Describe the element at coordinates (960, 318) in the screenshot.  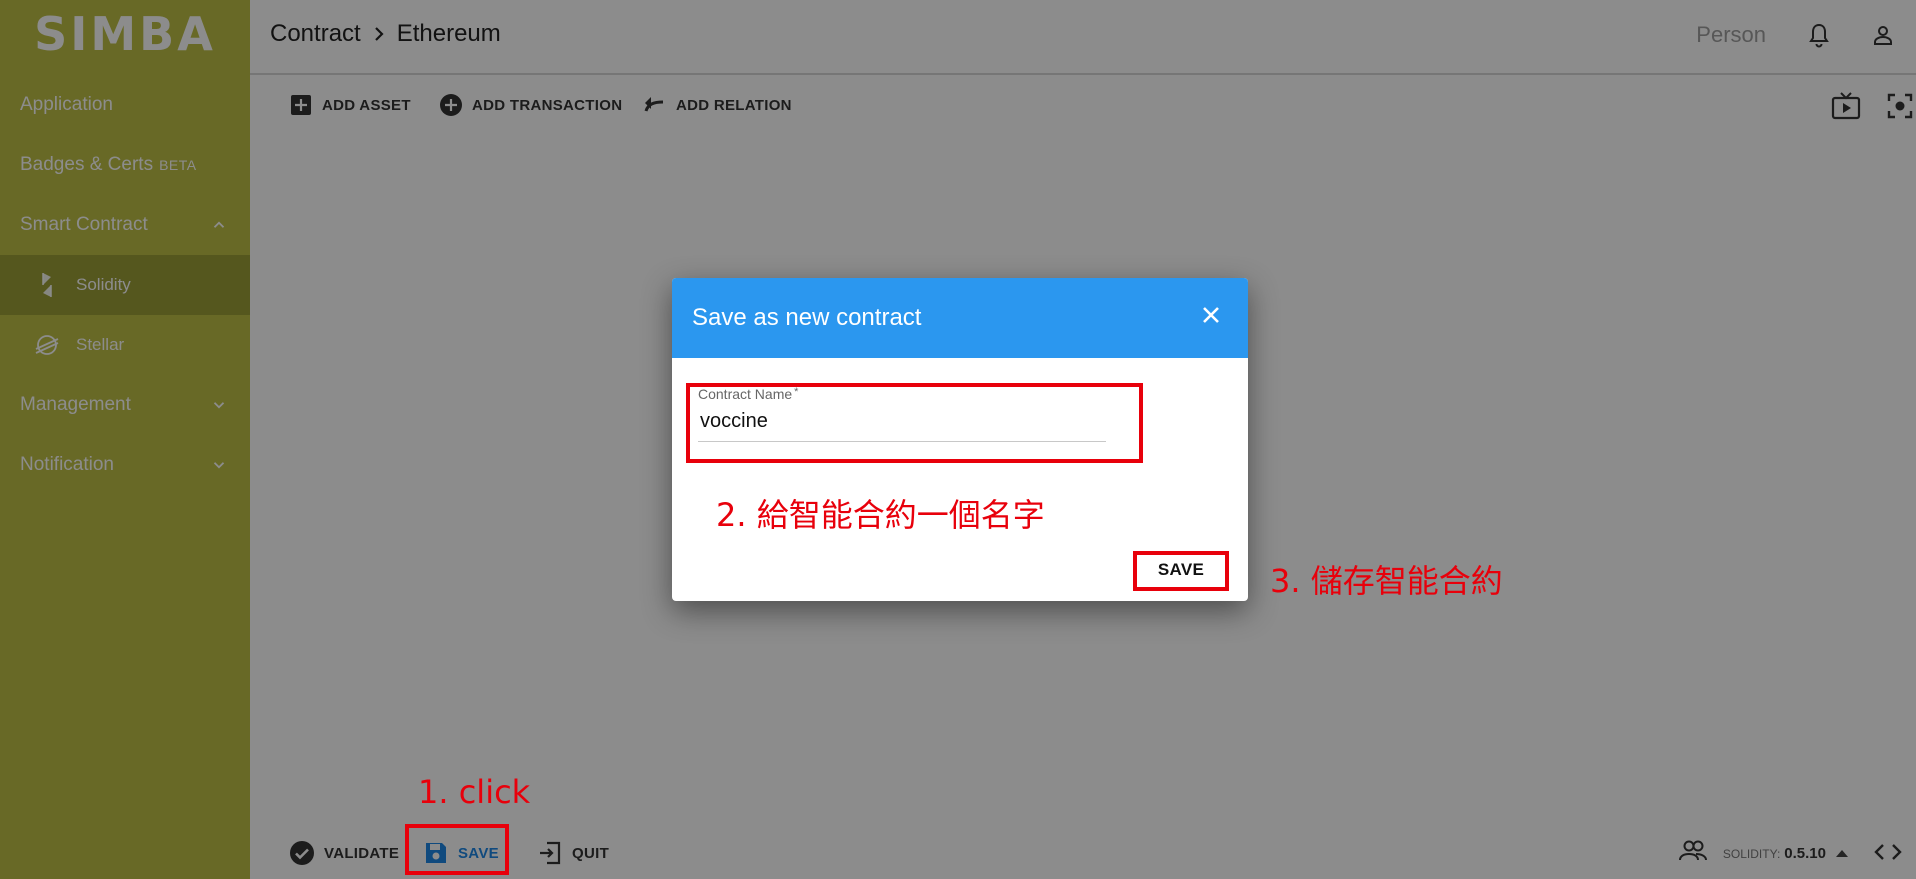
I see `dialog-header: Save as new contract` at that location.